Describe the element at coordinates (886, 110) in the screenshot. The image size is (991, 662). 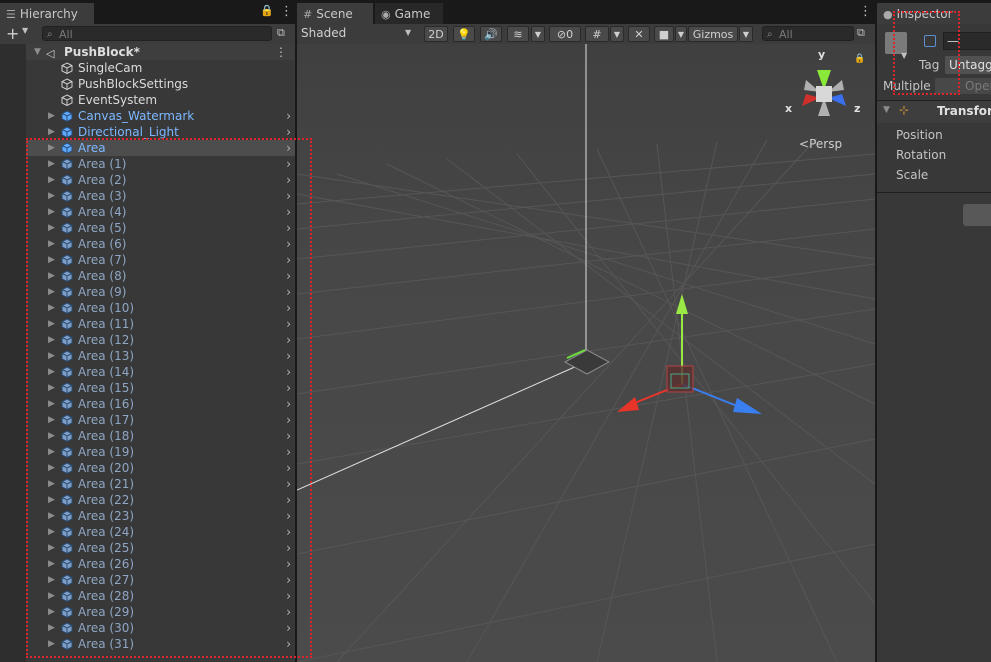
I see `collapse-arrow-icon: ▼` at that location.